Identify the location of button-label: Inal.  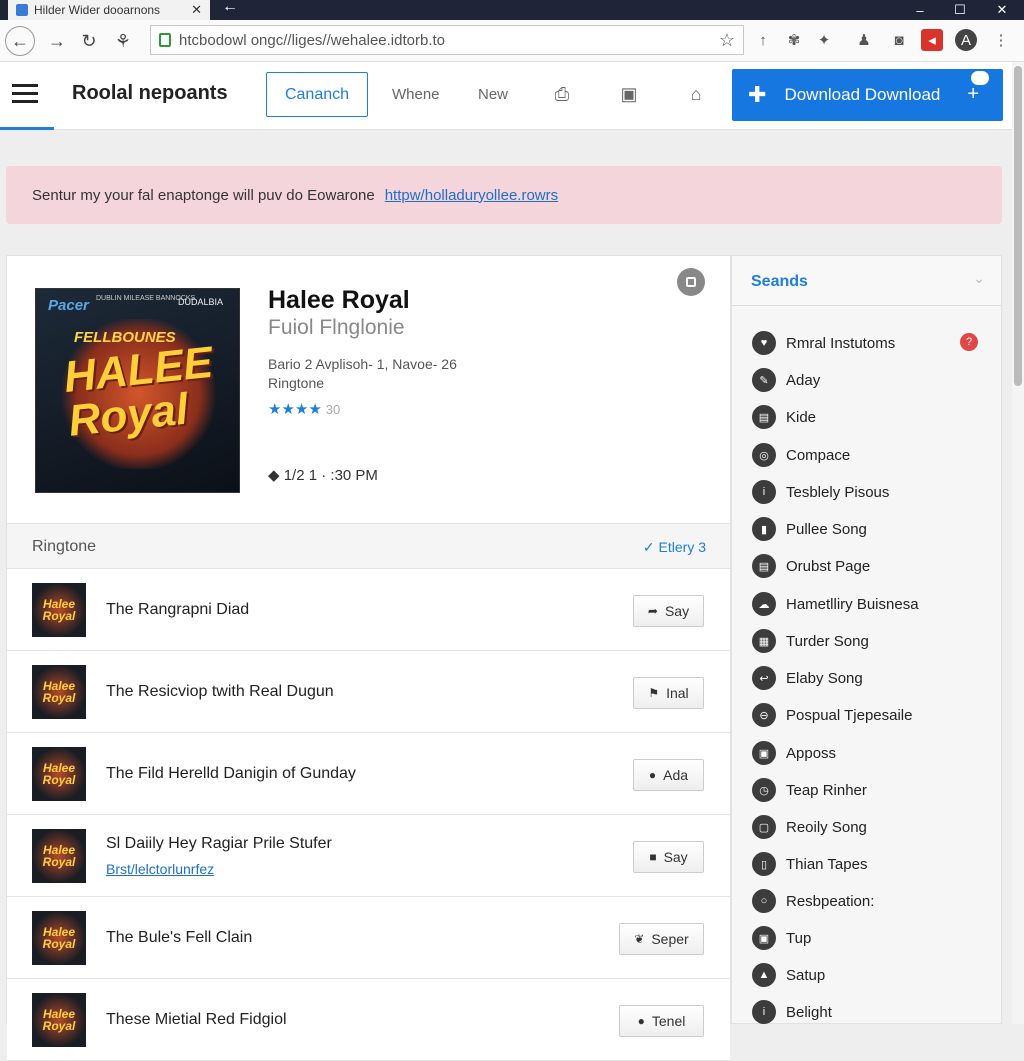
(677, 693).